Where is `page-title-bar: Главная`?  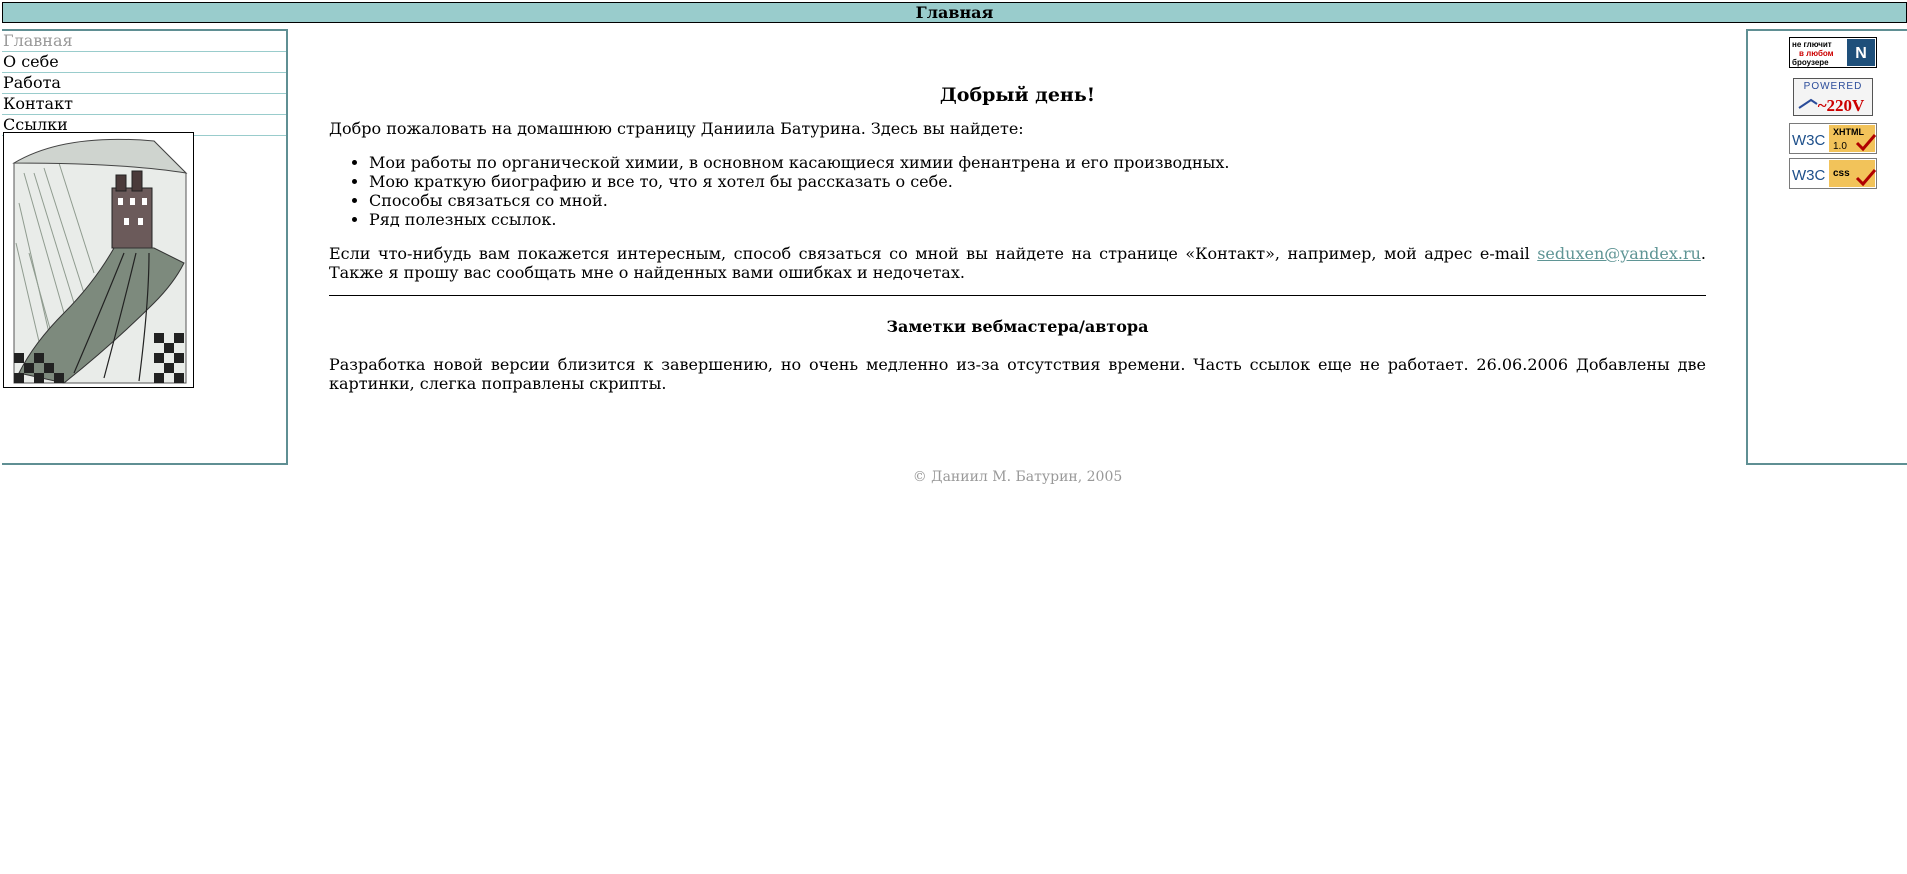 page-title-bar: Главная is located at coordinates (954, 12).